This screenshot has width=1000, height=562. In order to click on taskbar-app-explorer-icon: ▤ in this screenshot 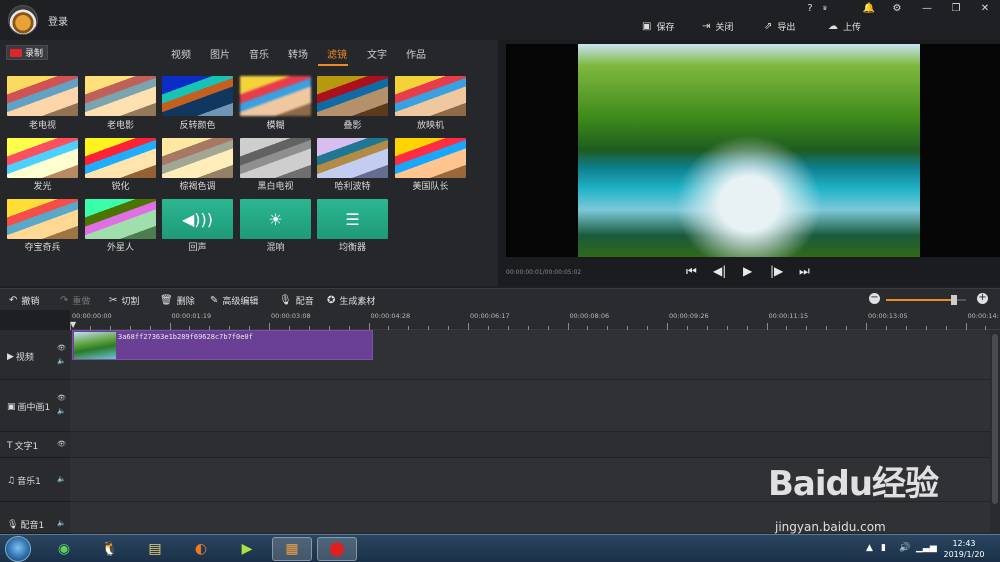, I will do `click(155, 549)`.